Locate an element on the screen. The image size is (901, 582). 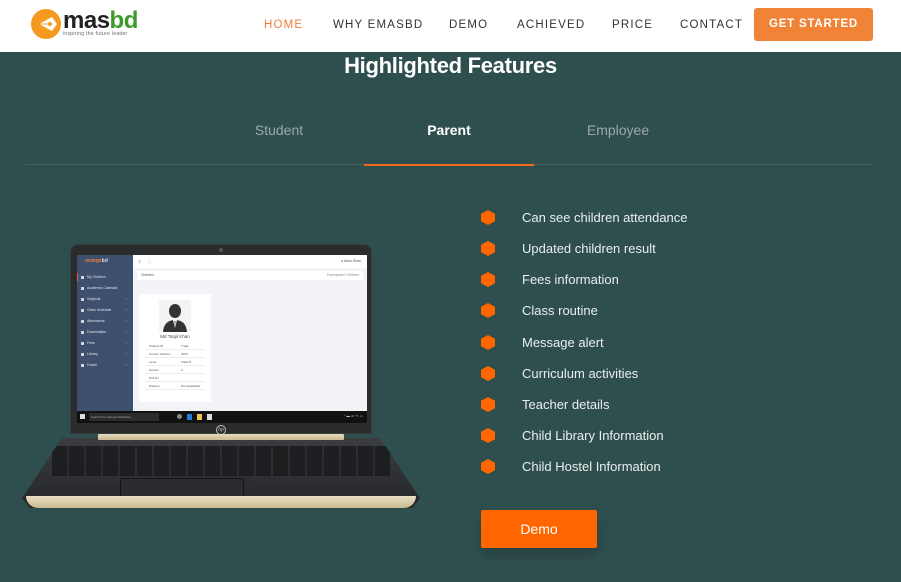
breadcrumb: Parentpanel / Children is located at coordinates (343, 275).